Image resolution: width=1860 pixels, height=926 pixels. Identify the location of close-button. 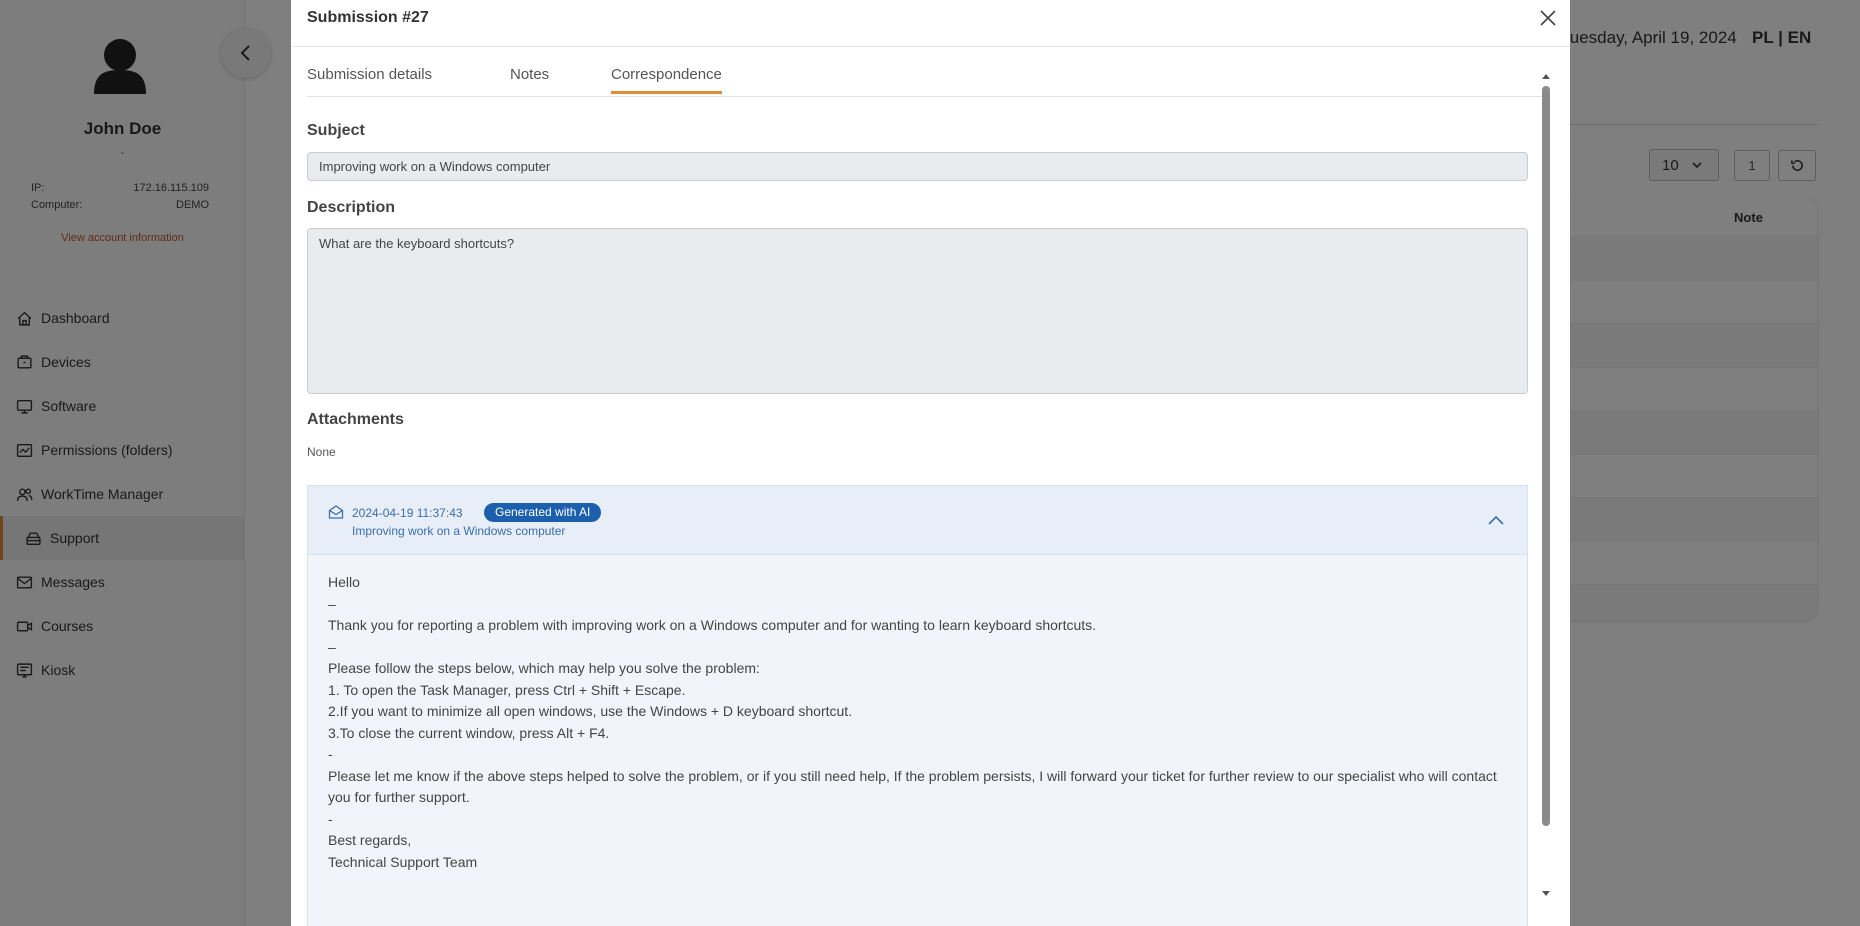
(1548, 18).